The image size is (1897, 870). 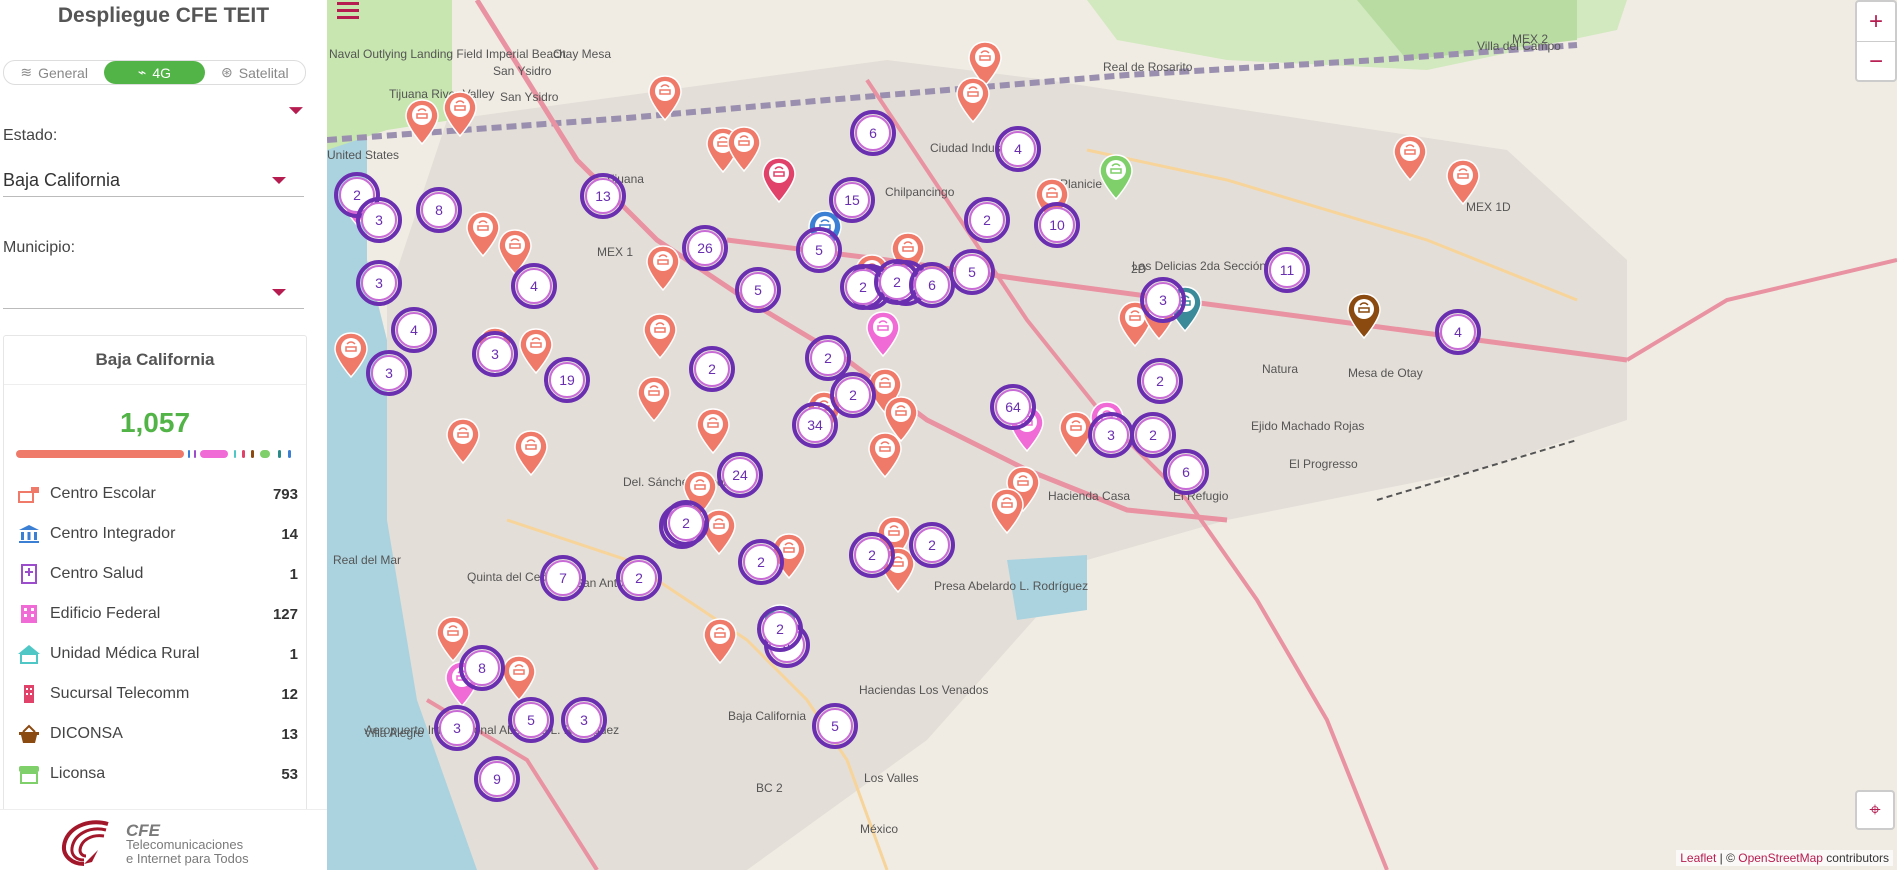 What do you see at coordinates (157, 494) in the screenshot?
I see `category-row-centro-escolar: Centro Escolar 793` at bounding box center [157, 494].